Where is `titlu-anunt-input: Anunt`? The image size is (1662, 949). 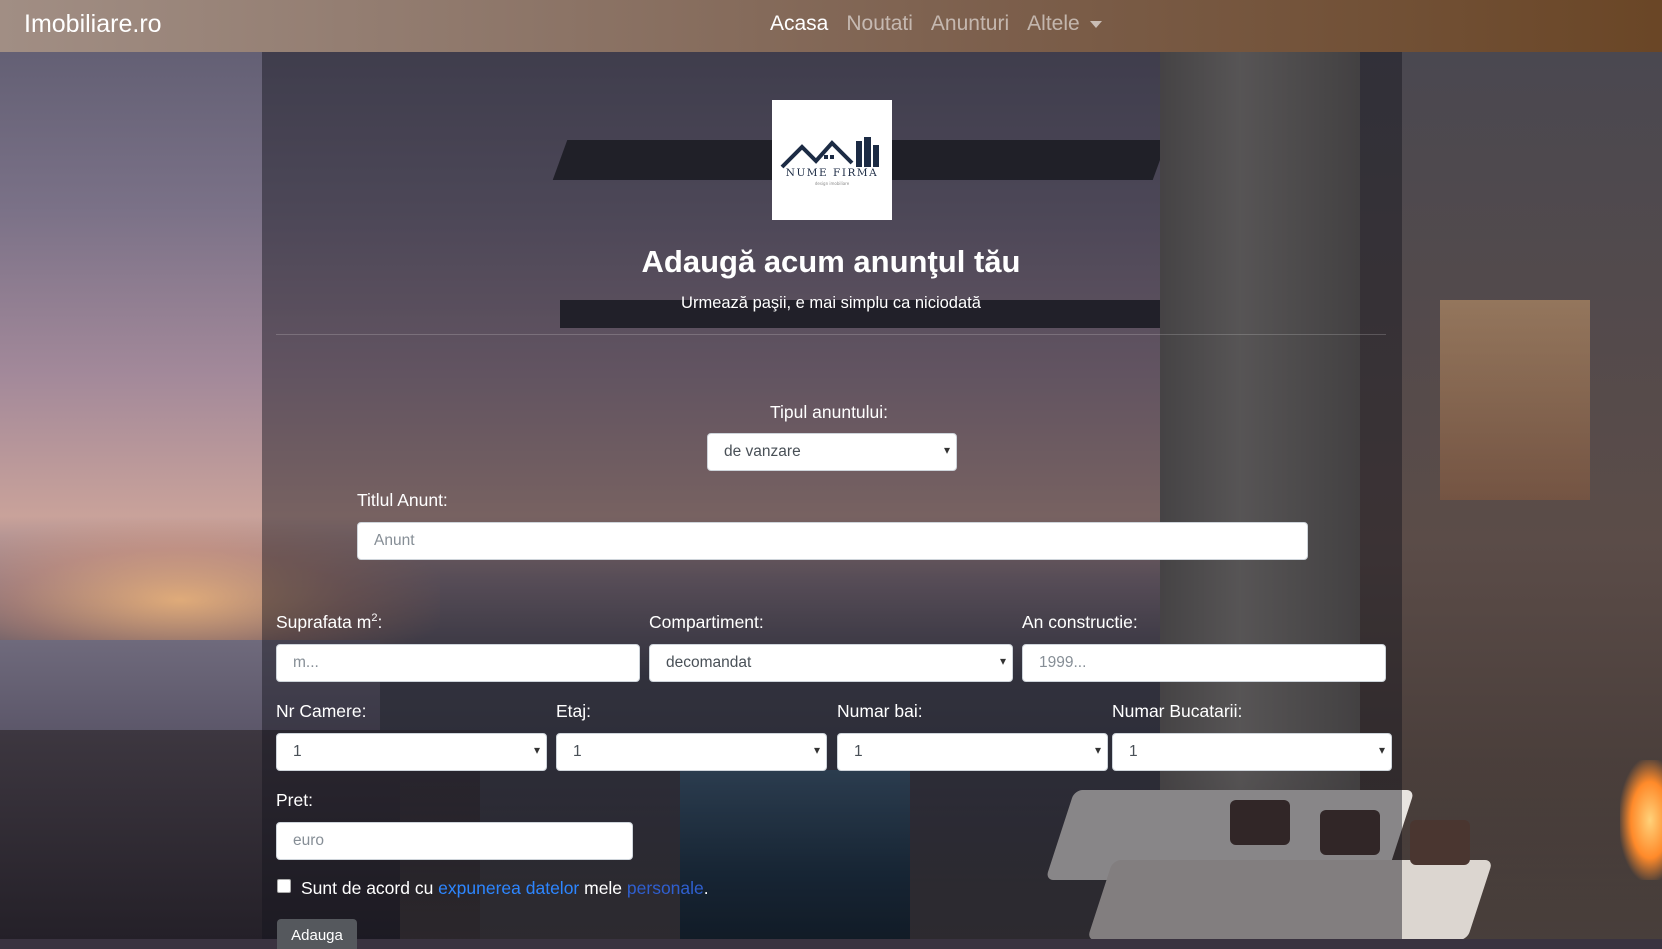
titlu-anunt-input: Anunt is located at coordinates (832, 541).